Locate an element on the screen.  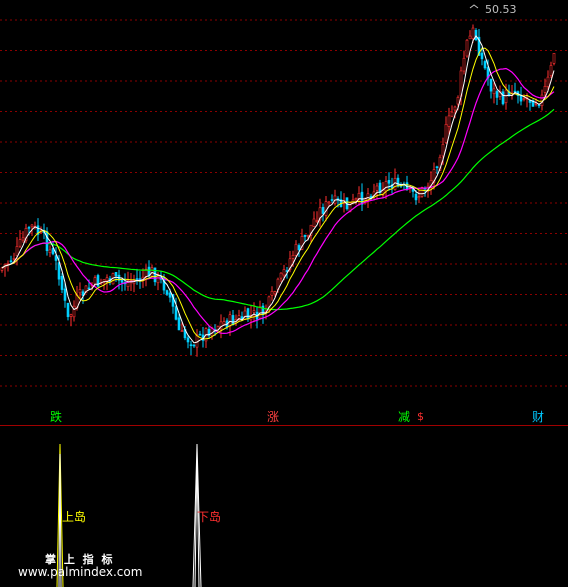
price-pointer is located at coordinates (474, 6).